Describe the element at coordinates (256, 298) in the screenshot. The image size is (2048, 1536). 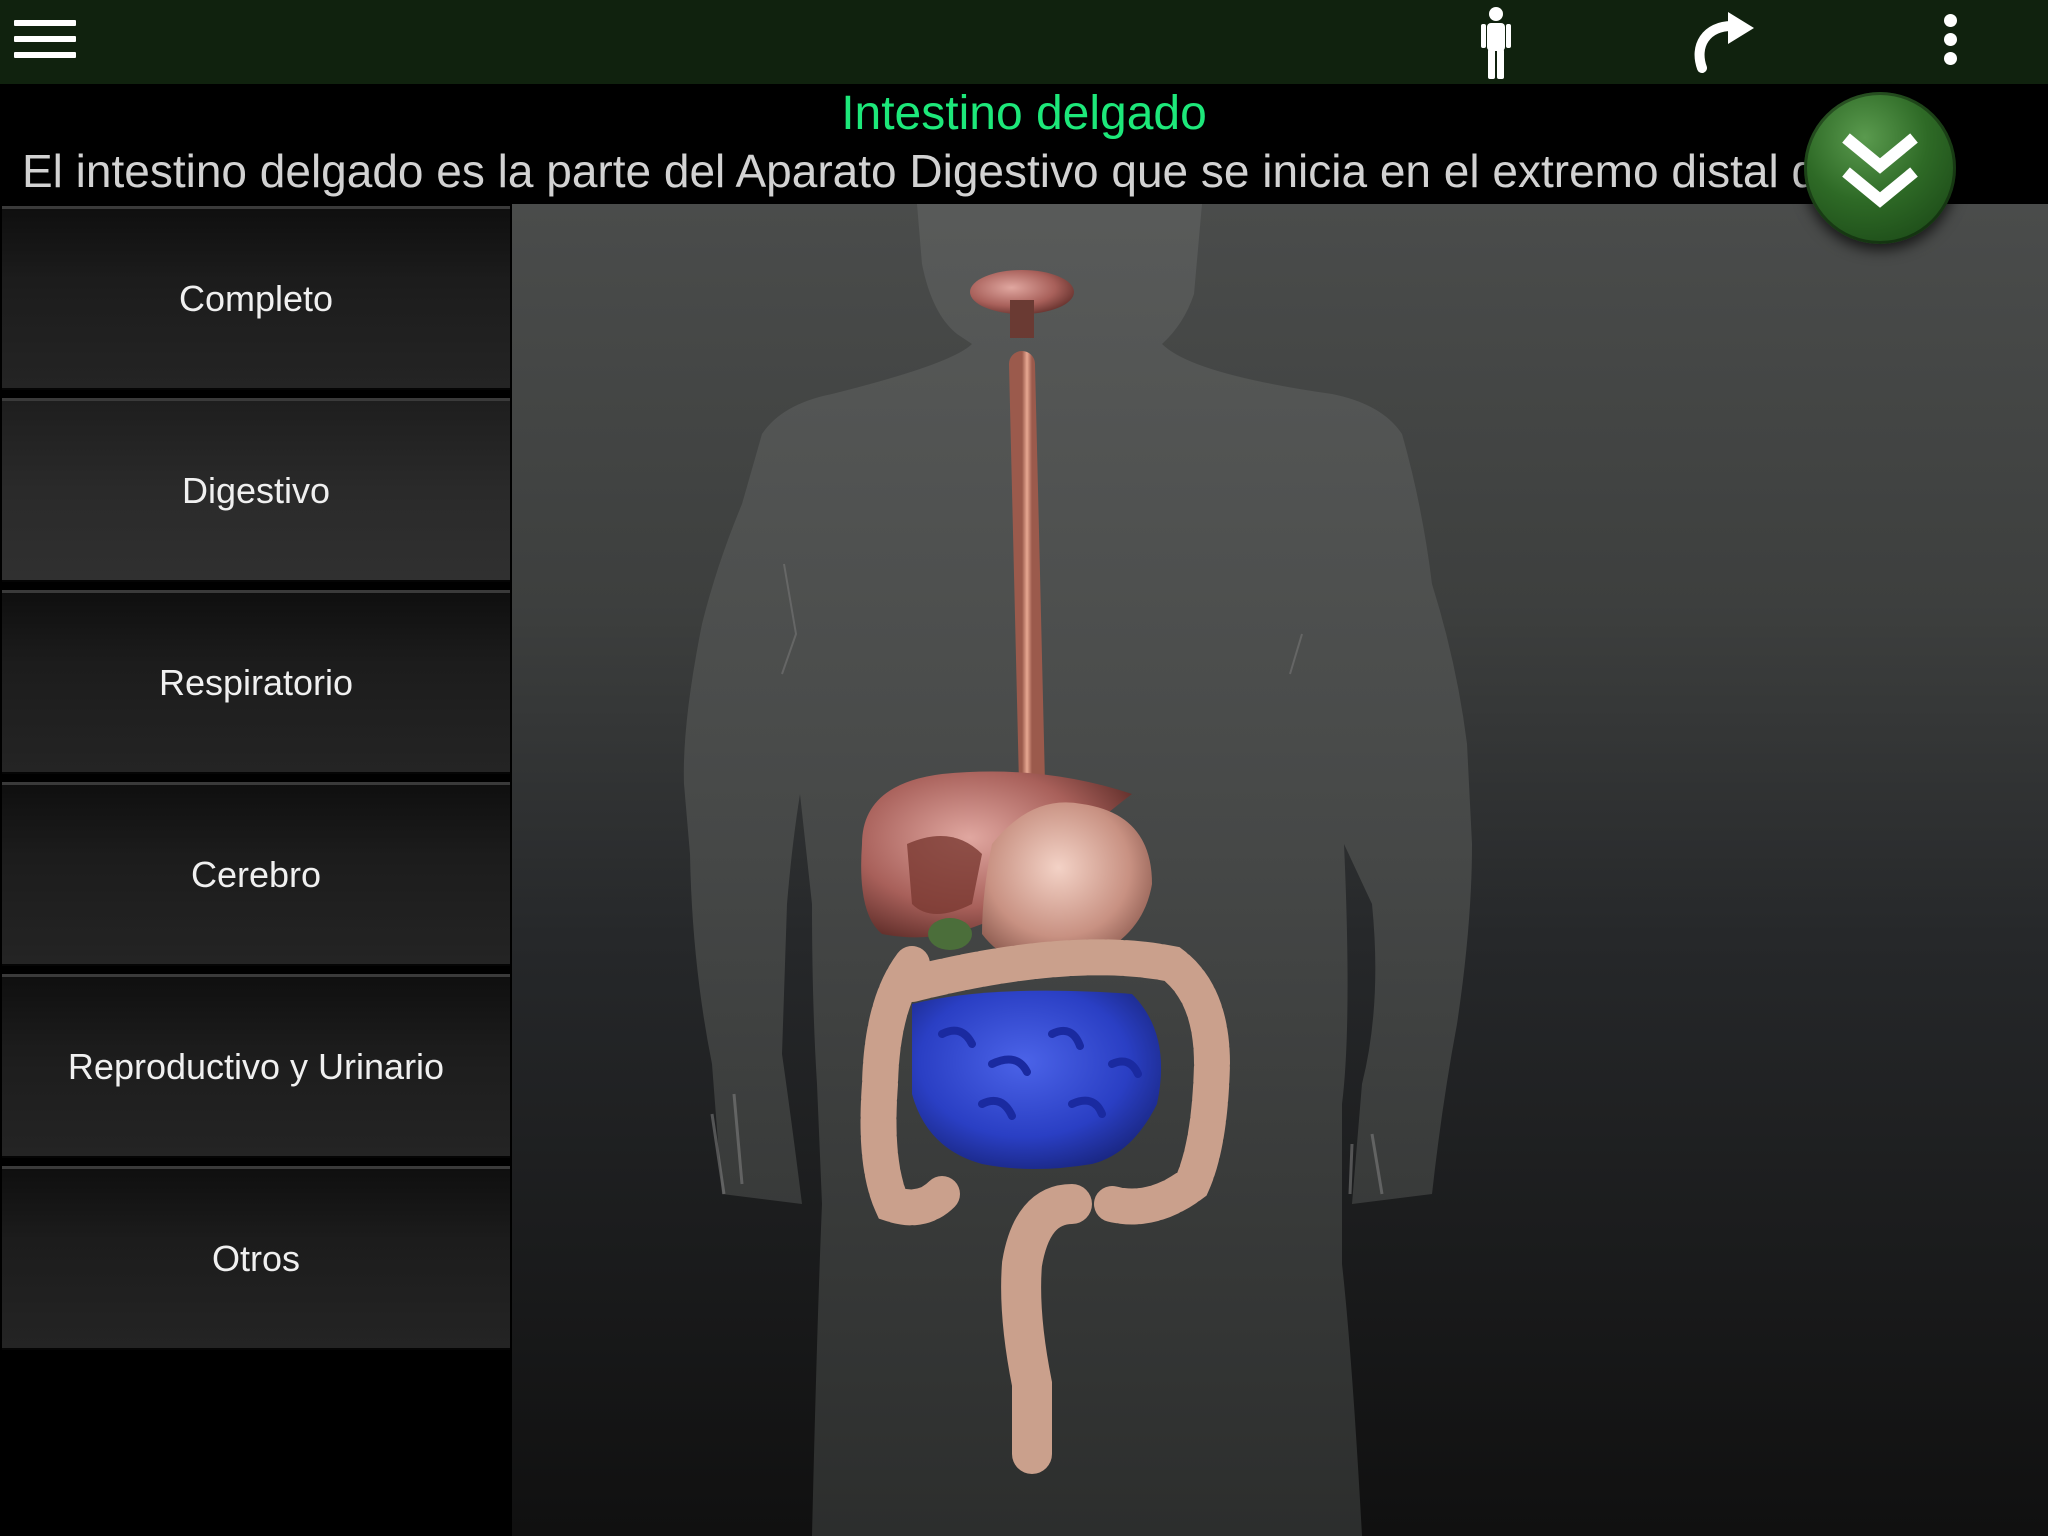
I see `category-completo-button: Completo` at that location.